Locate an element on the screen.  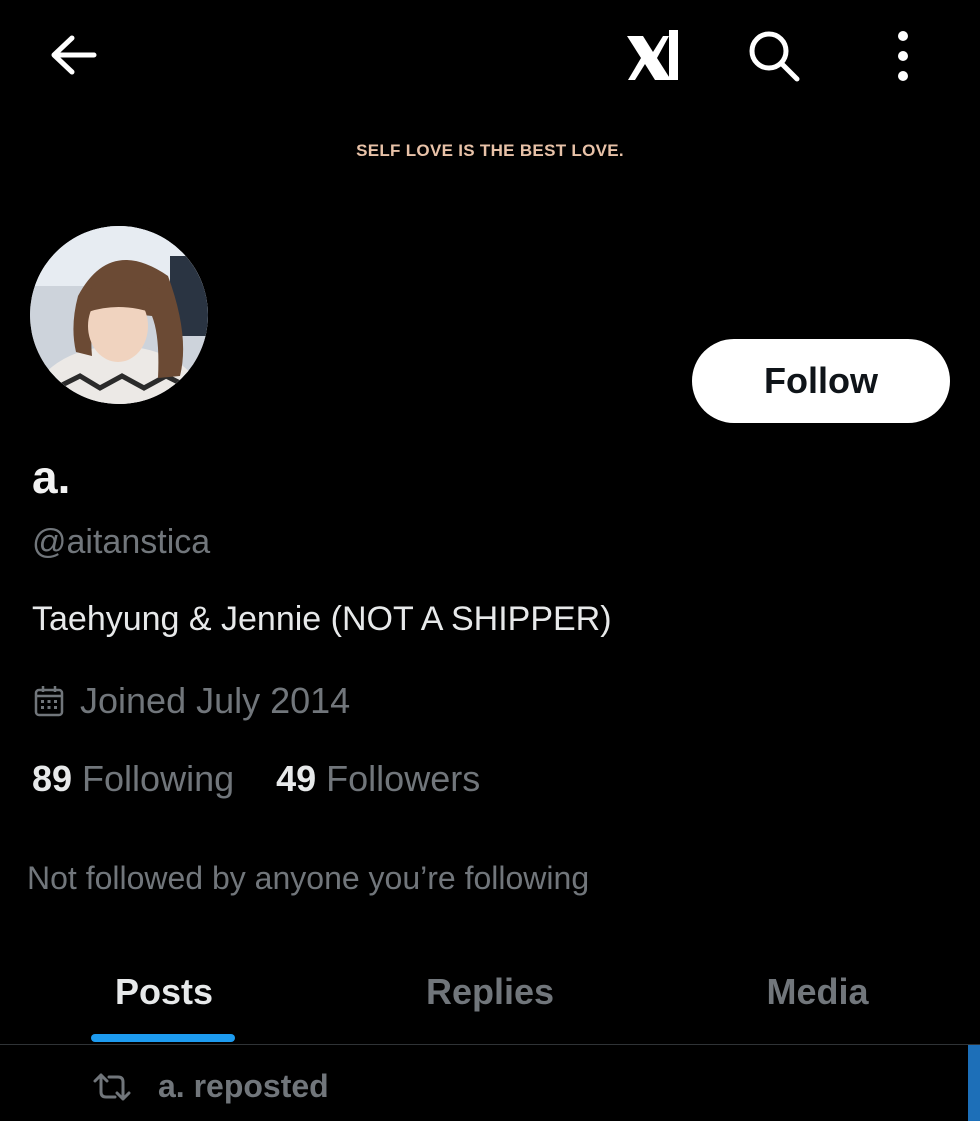
following-stat: 89 Following is located at coordinates (133, 779).